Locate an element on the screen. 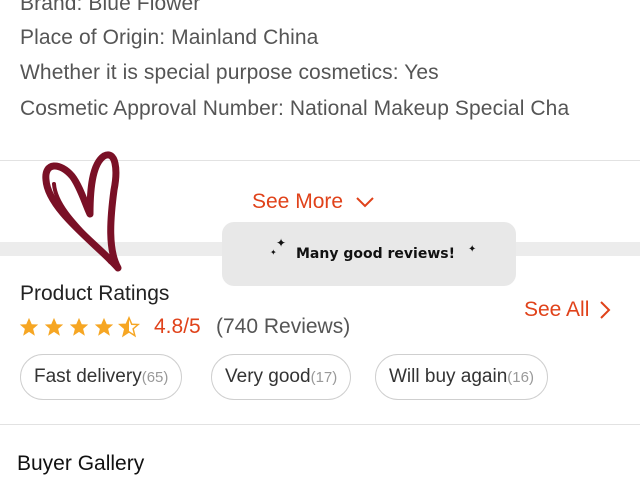 The image size is (640, 480). star-half-icon is located at coordinates (129, 327).